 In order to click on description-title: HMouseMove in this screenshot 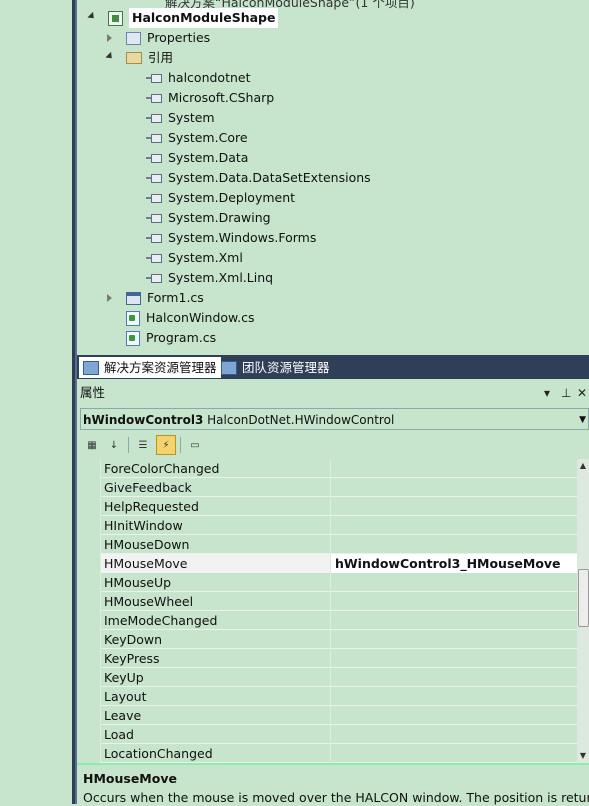, I will do `click(130, 778)`.